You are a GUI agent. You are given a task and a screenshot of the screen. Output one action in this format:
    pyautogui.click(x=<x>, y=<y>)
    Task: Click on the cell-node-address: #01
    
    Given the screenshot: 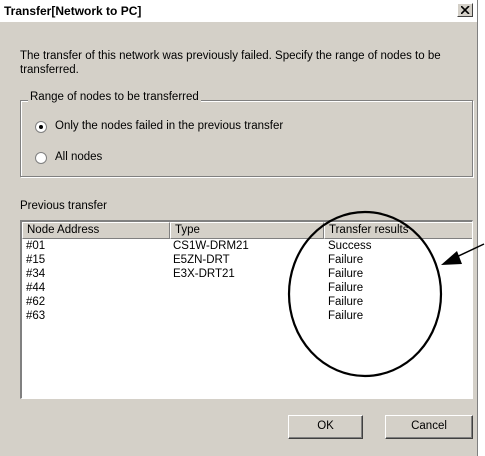 What is the action you would take?
    pyautogui.click(x=36, y=246)
    